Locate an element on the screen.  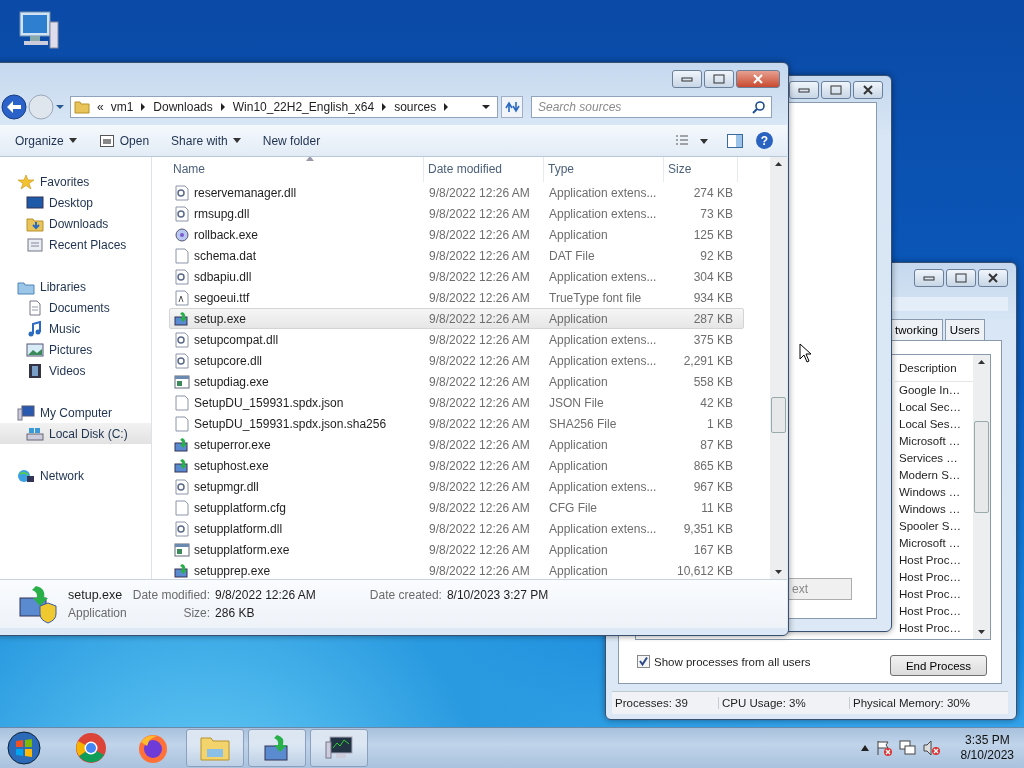
file-row: setupcore.dll 9/8/2022 12:26 AM Application extens... 2,291 KB is located at coordinates (456, 360).